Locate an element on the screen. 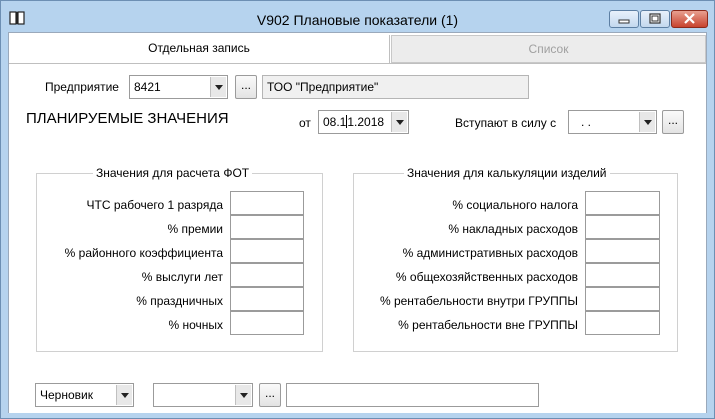  fot-label-seniority: % выслуги лет is located at coordinates (182, 277).